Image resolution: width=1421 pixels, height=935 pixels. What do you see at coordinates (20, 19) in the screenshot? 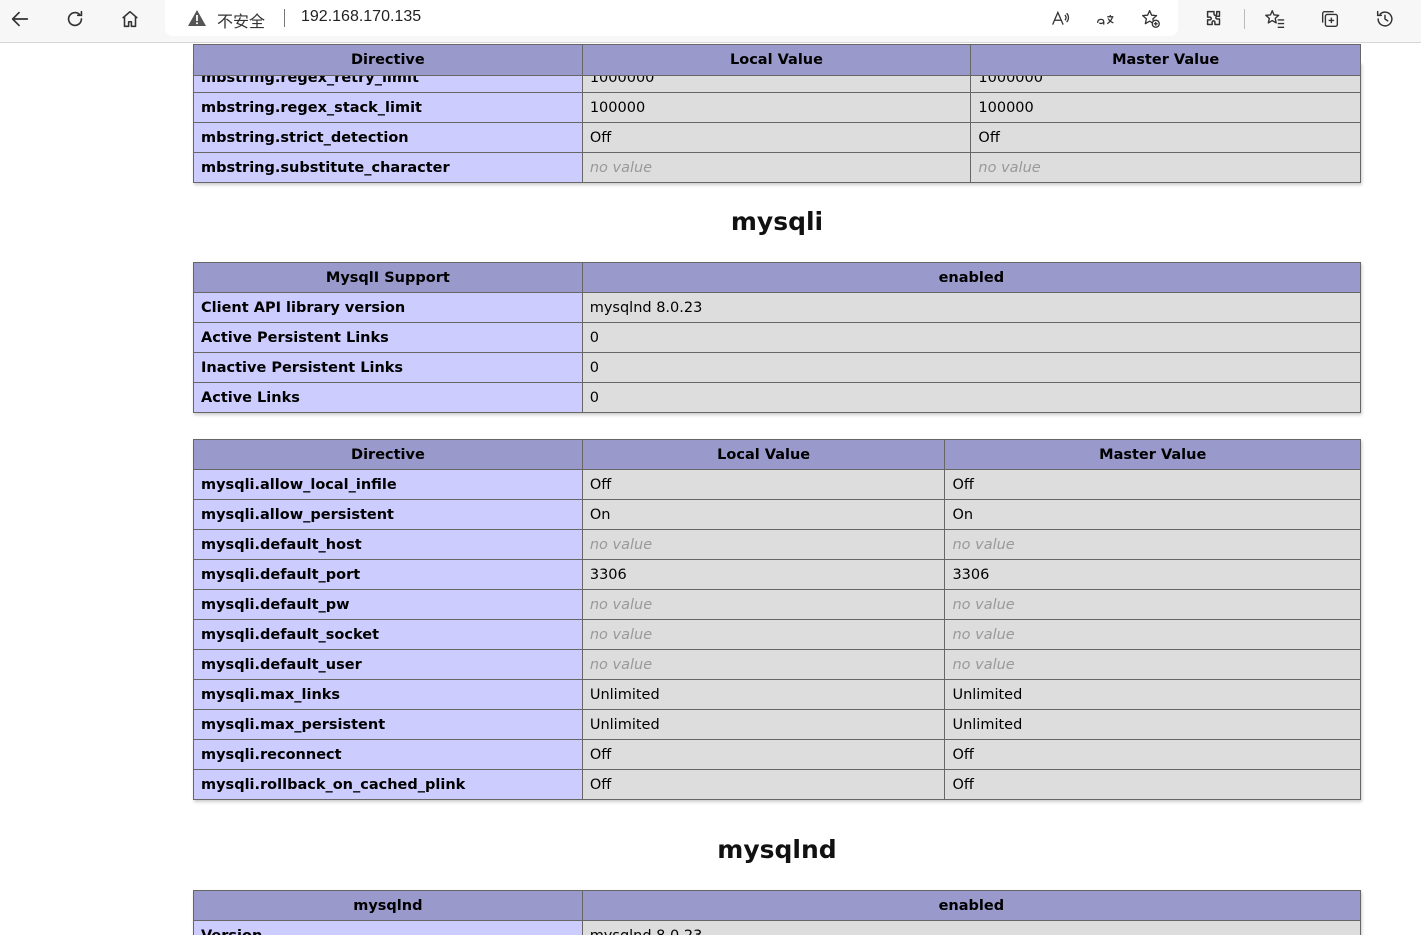
I see `back-arrow-icon` at bounding box center [20, 19].